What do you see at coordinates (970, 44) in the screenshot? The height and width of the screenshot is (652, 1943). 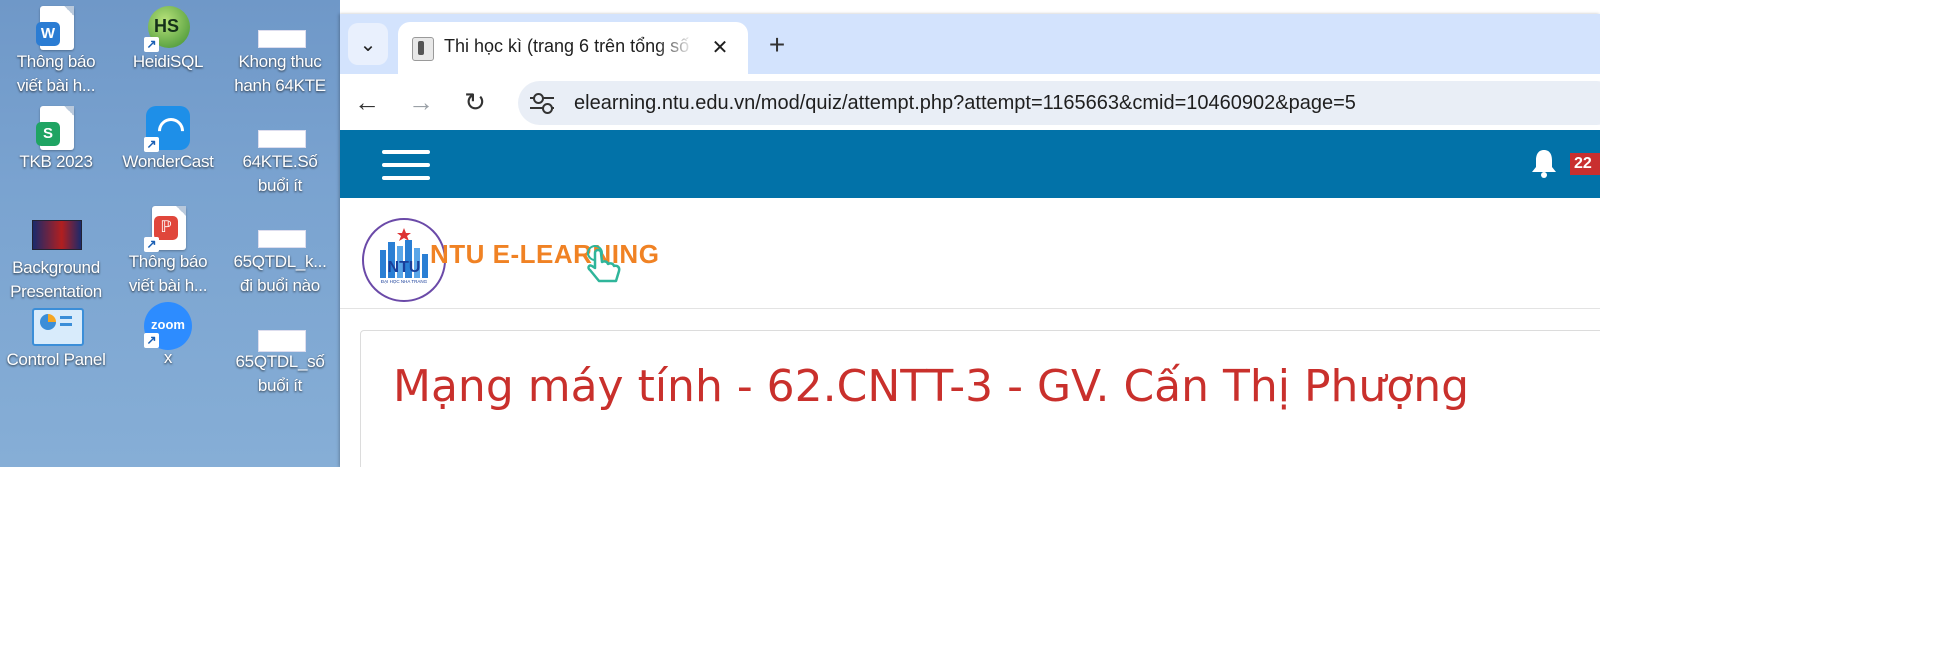 I see `tab-strip: ⌄ Thi học kì (trang 6 trên tổng số ✕ +` at bounding box center [970, 44].